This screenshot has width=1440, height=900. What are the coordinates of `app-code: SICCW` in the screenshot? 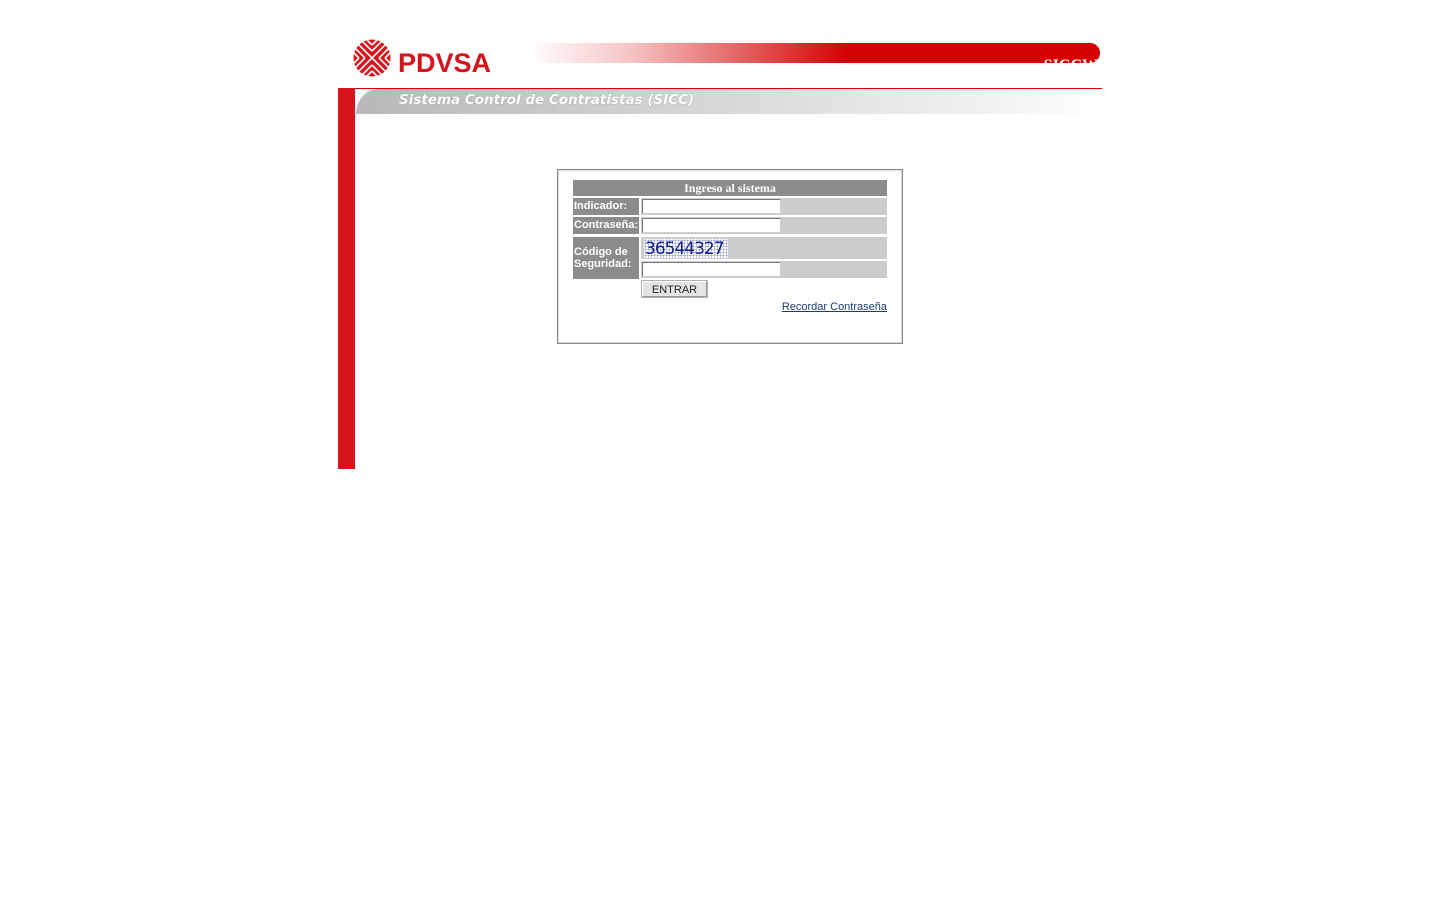 It's located at (1070, 65).